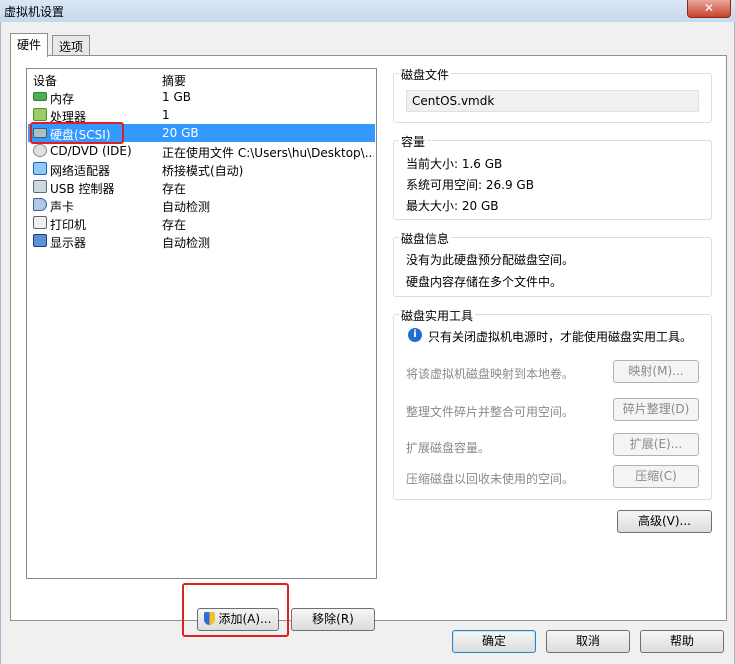  Describe the element at coordinates (470, 185) in the screenshot. I see `available-space: 系统可用空间: 26.9 GB` at that location.